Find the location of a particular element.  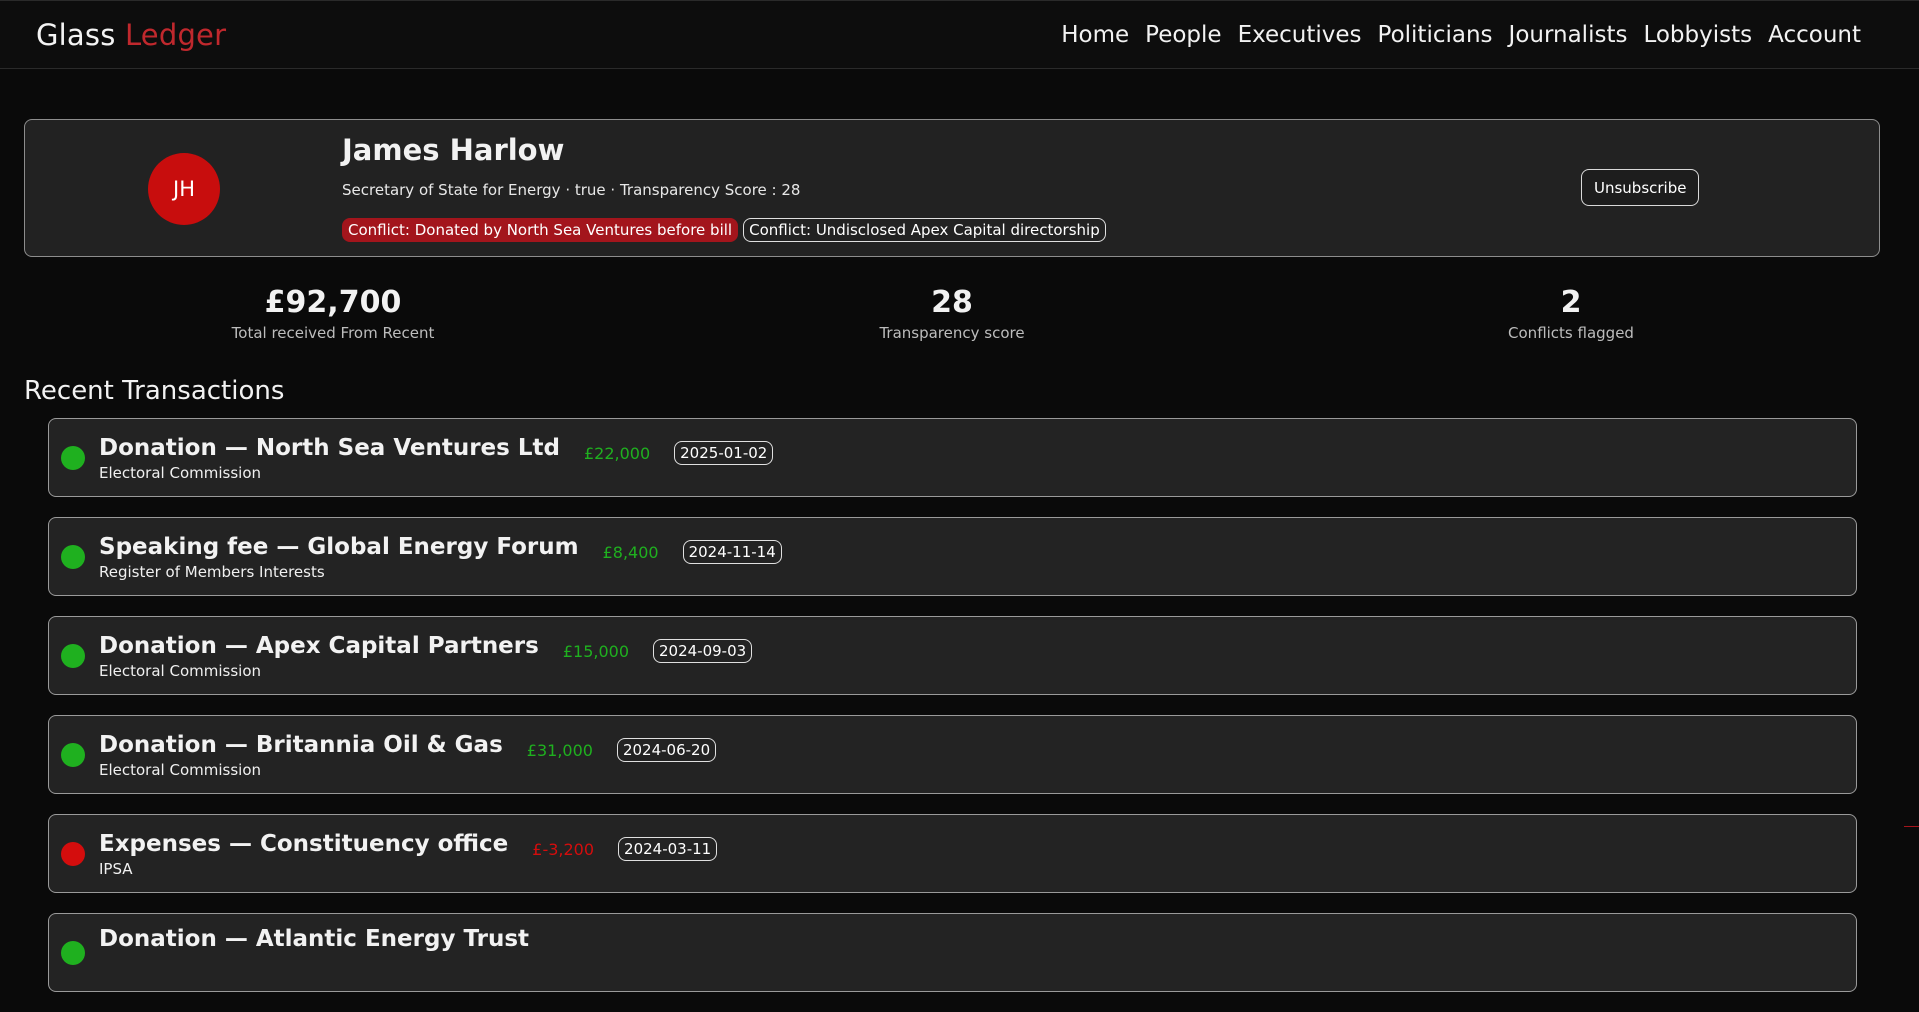

transaction-title: Donation — Apex Capital Partners is located at coordinates (319, 646).